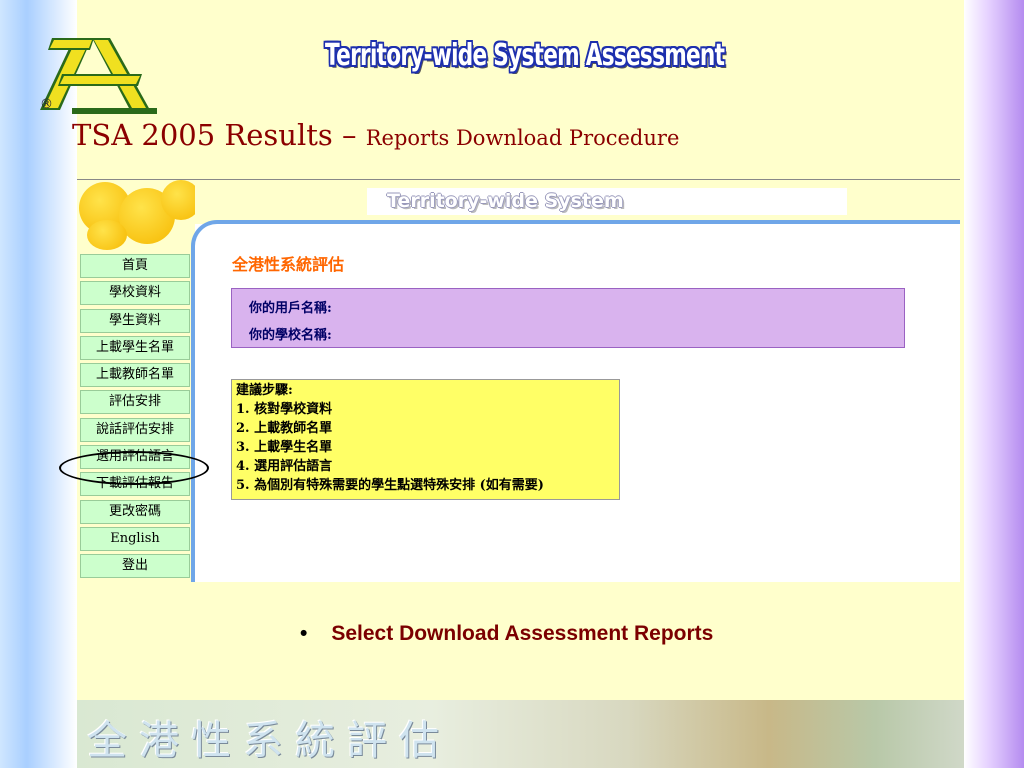 The image size is (1024, 768). Describe the element at coordinates (135, 402) in the screenshot. I see `menu-item-assessment-arrangement: 評估安排` at that location.